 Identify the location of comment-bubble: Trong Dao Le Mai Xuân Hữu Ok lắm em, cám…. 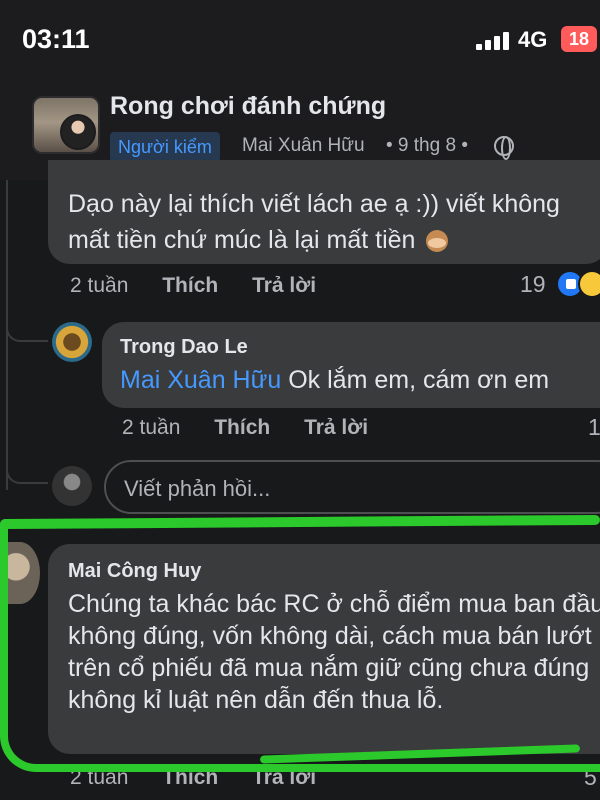
(351, 365).